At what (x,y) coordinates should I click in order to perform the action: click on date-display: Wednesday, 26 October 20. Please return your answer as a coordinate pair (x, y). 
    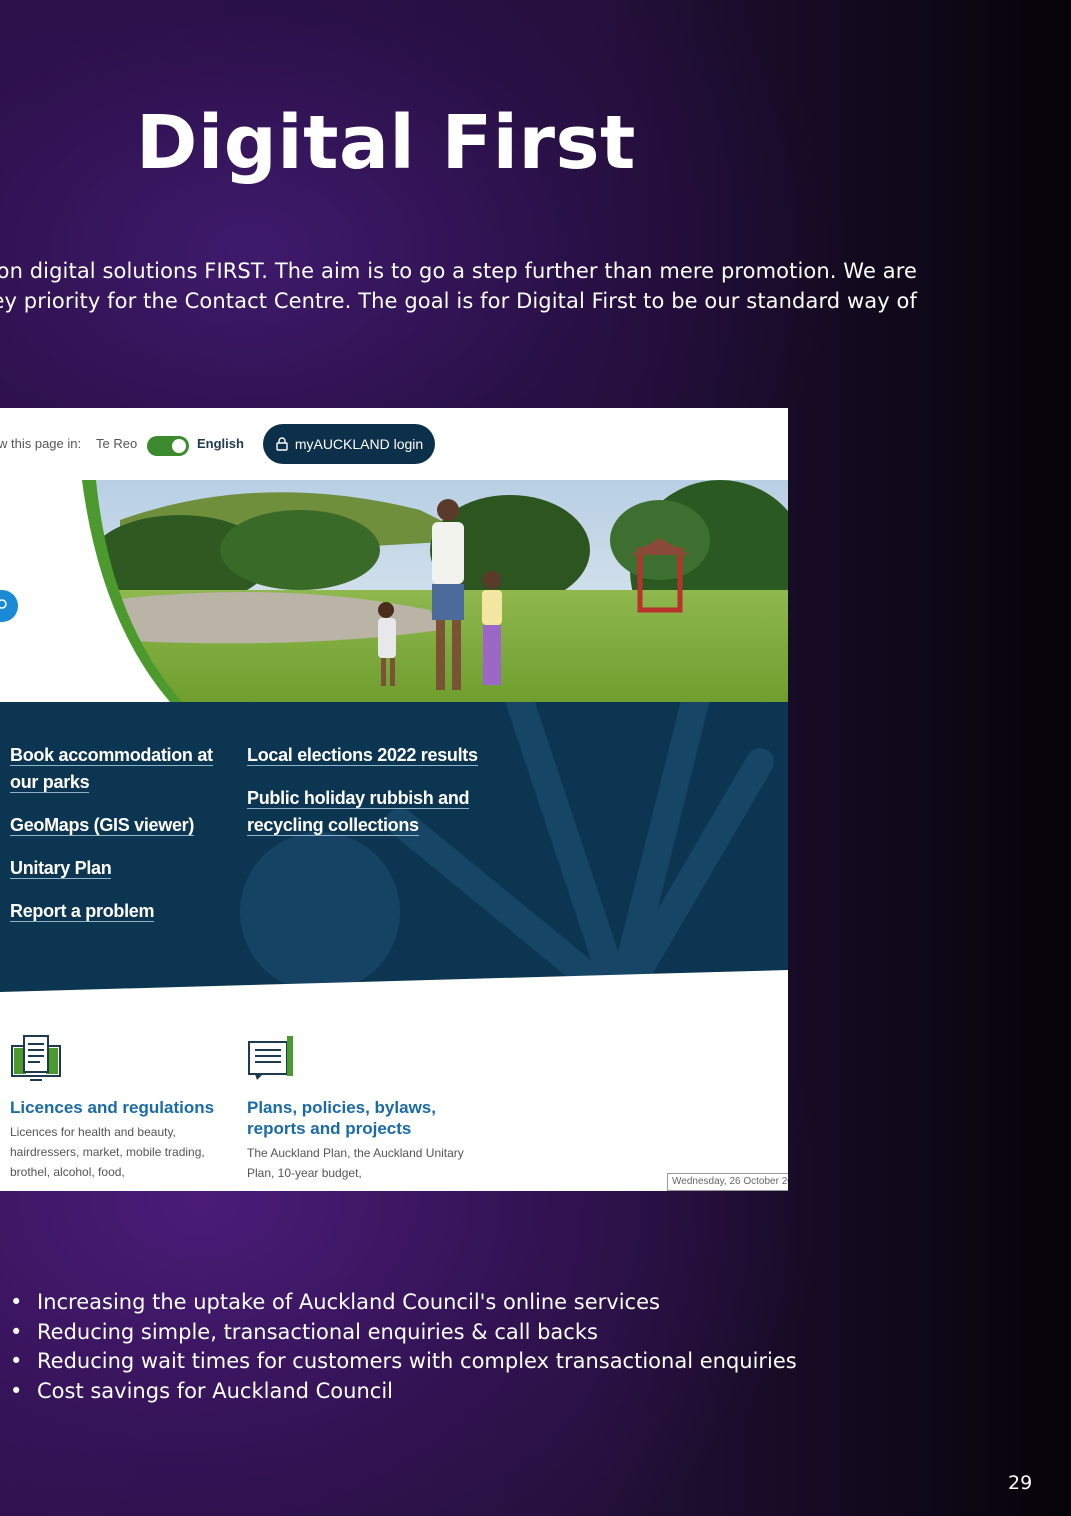
    Looking at the image, I should click on (727, 1182).